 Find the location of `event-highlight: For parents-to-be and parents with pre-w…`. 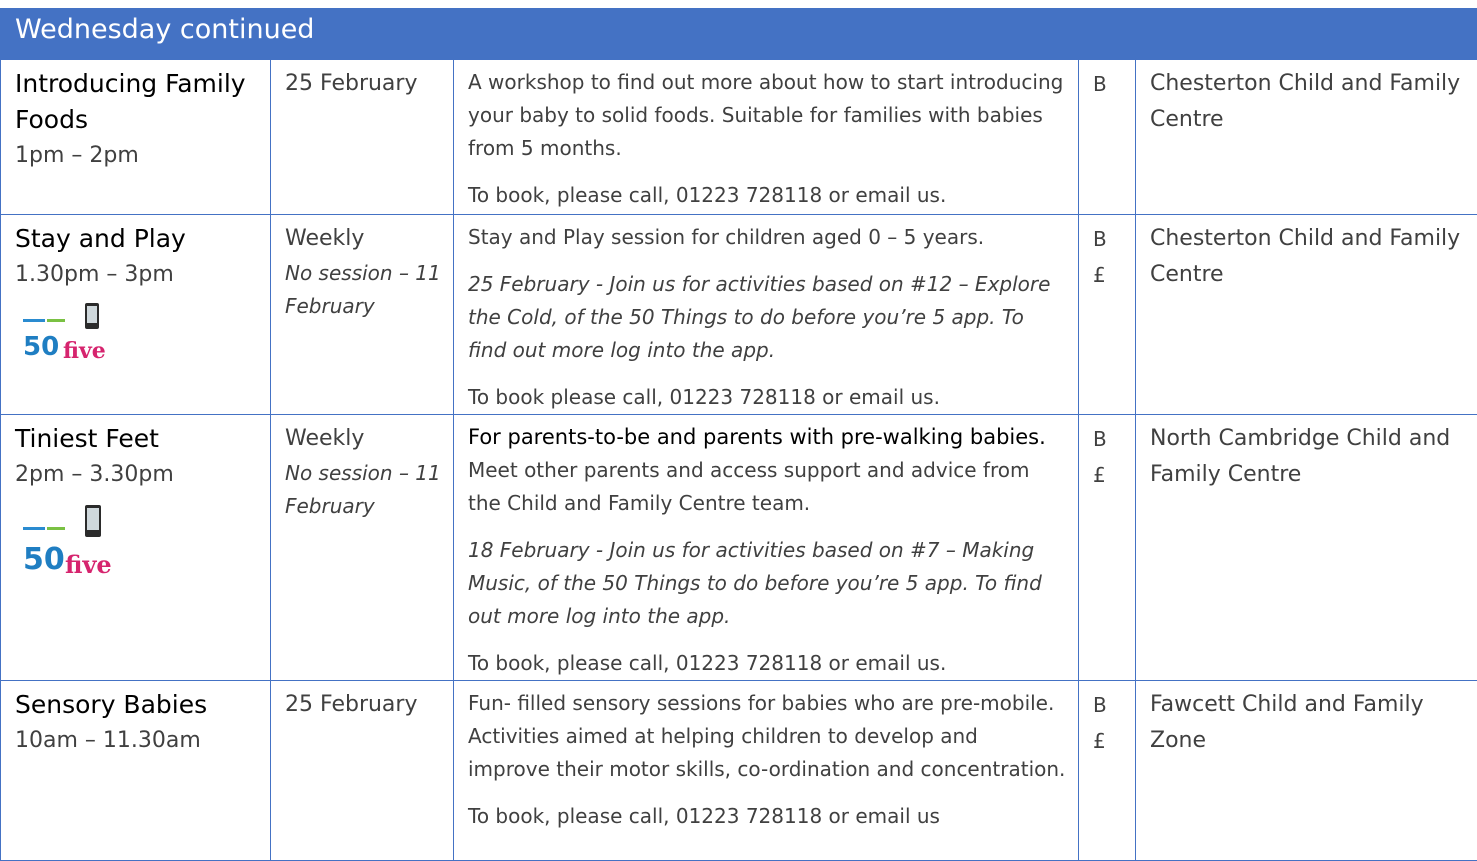

event-highlight: For parents-to-be and parents with pre-w… is located at coordinates (767, 437).